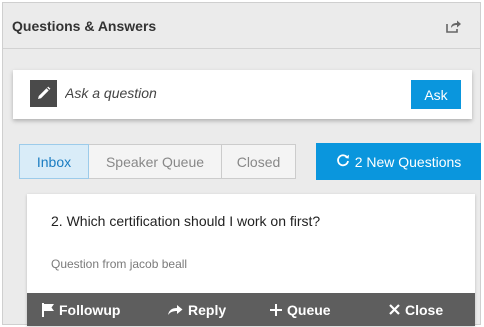 This screenshot has width=484, height=327. I want to click on question-tabs: Inbox Speaker Queue Closed, so click(157, 161).